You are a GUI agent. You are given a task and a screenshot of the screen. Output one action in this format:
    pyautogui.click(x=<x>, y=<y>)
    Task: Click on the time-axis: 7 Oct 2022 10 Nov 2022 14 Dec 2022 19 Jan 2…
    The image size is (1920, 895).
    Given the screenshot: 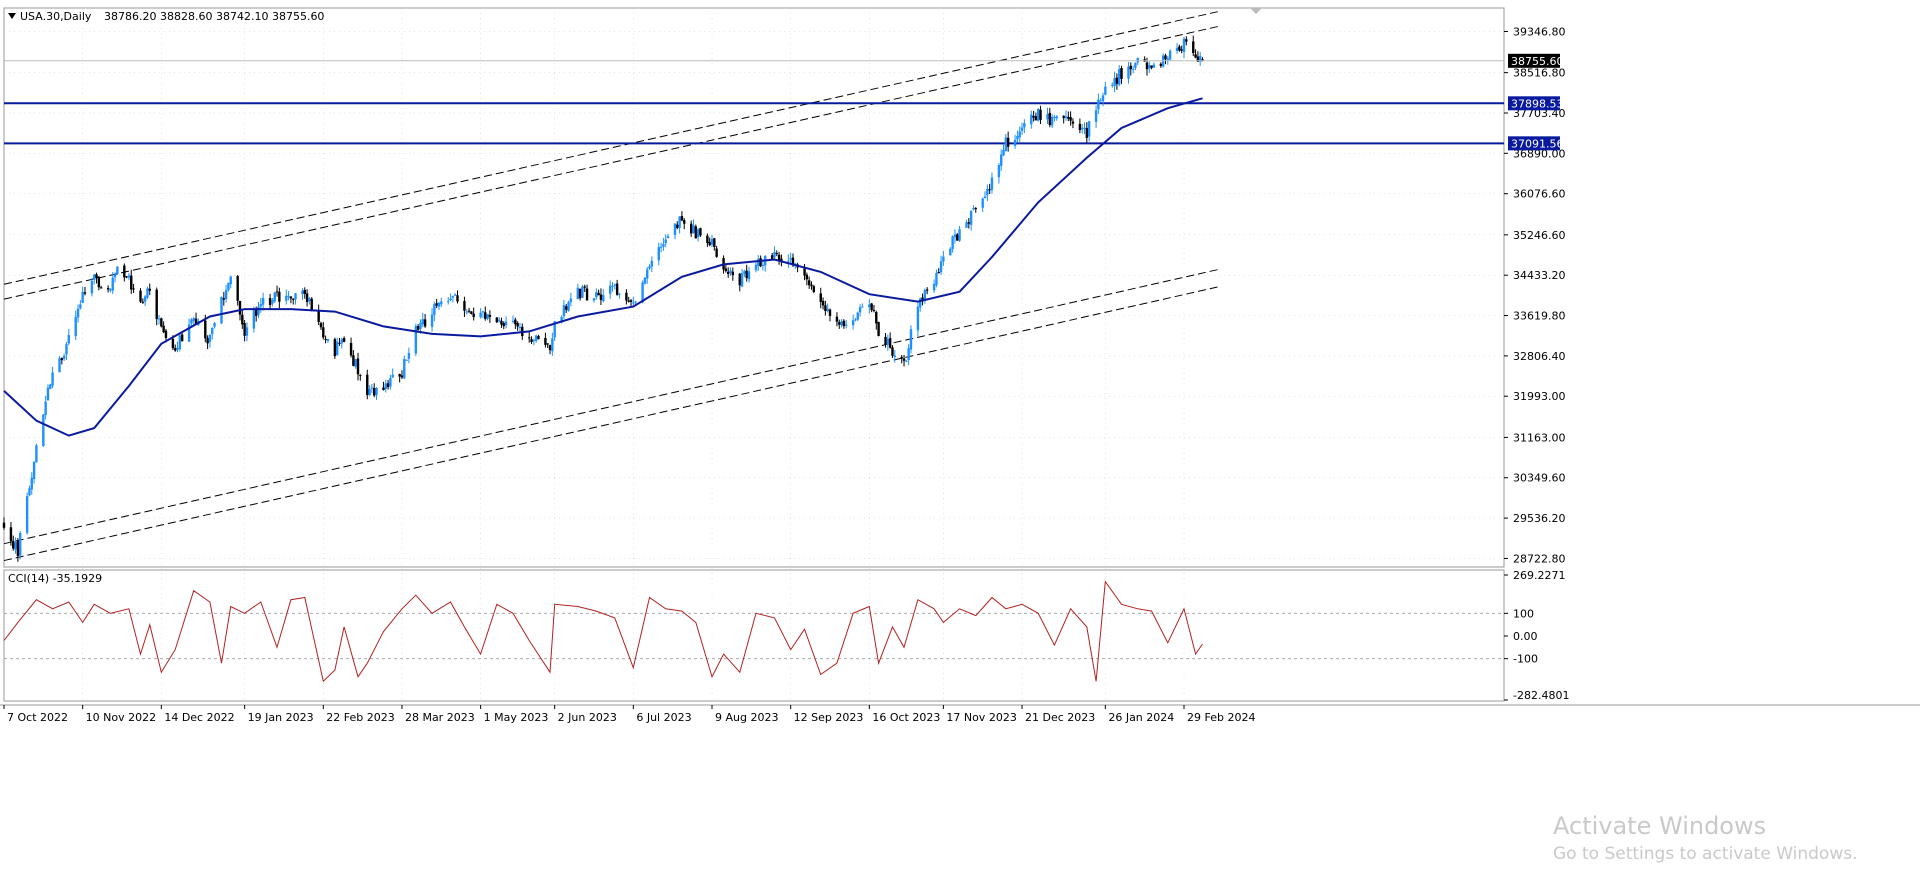 What is the action you would take?
    pyautogui.click(x=629, y=714)
    